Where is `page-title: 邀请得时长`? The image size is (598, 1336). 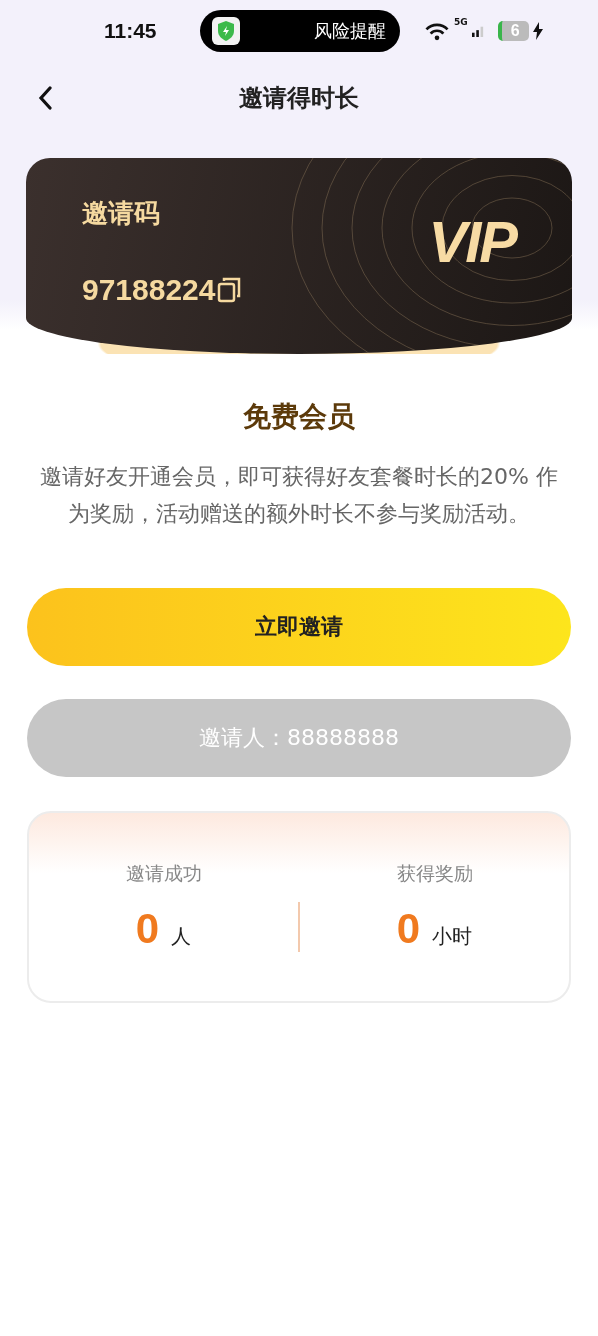 page-title: 邀请得时长 is located at coordinates (299, 98).